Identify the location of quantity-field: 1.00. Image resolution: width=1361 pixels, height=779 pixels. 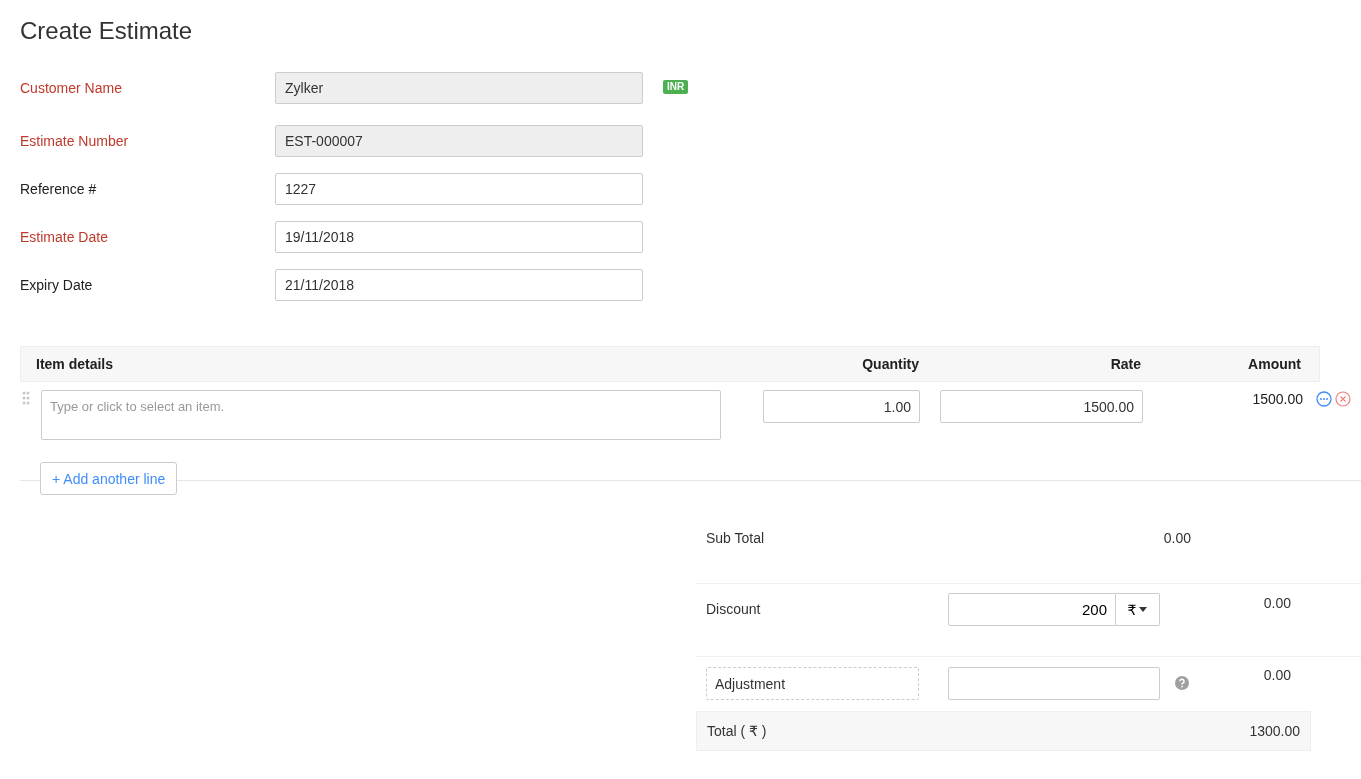
(841, 406).